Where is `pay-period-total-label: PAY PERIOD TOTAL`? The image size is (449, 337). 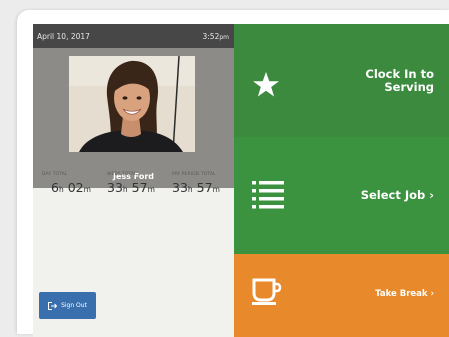 pay-period-total-label: PAY PERIOD TOTAL is located at coordinates (194, 174).